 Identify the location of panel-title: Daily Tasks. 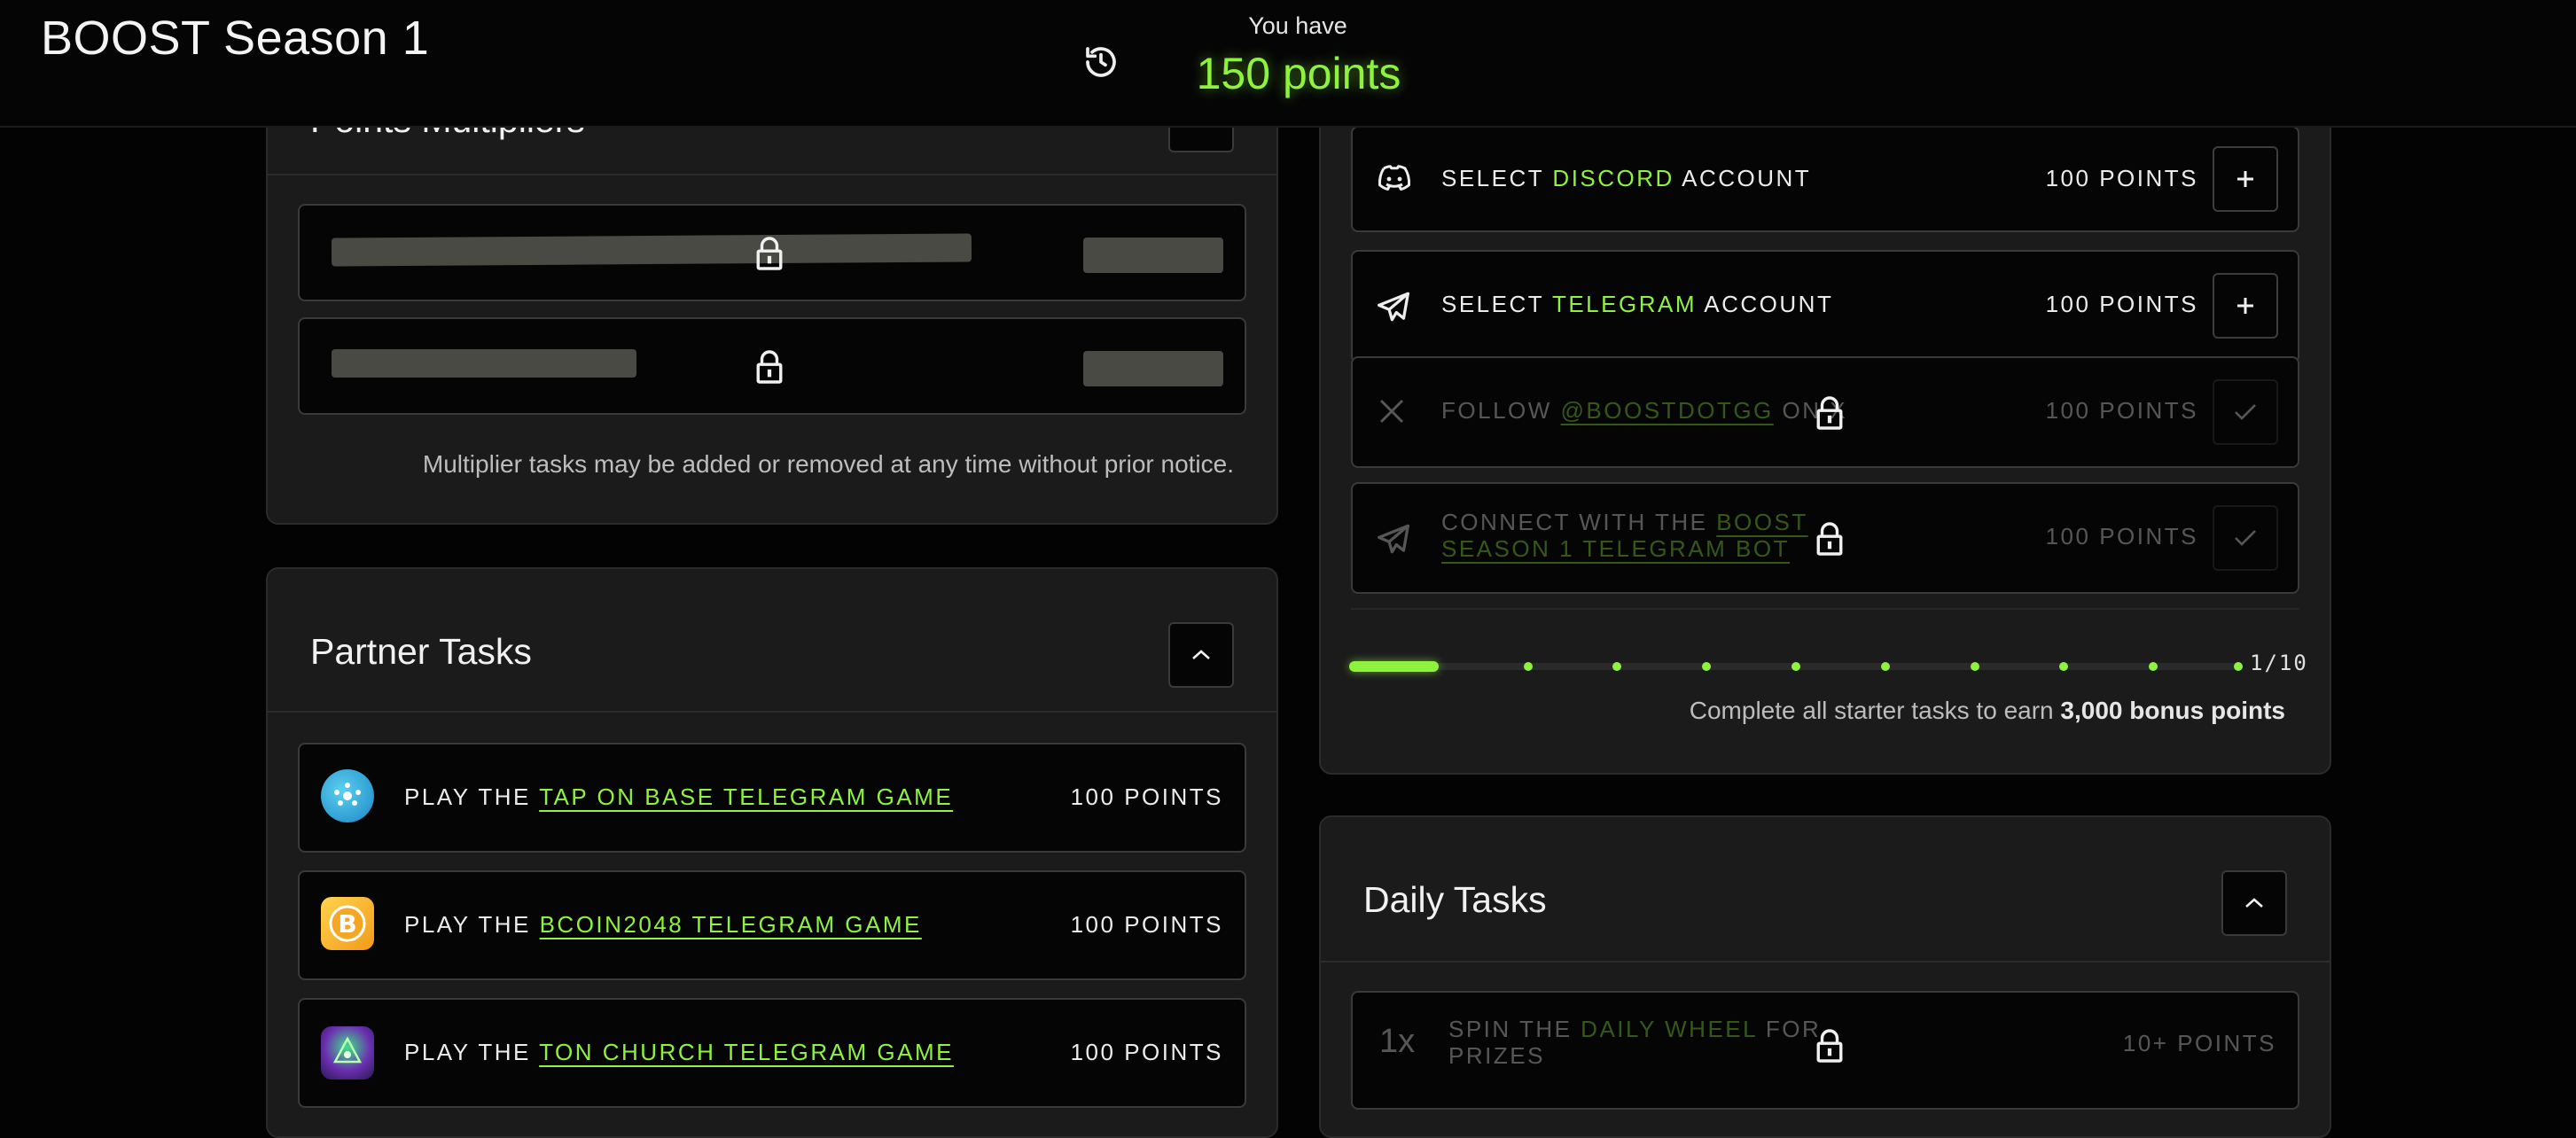
(1455, 900).